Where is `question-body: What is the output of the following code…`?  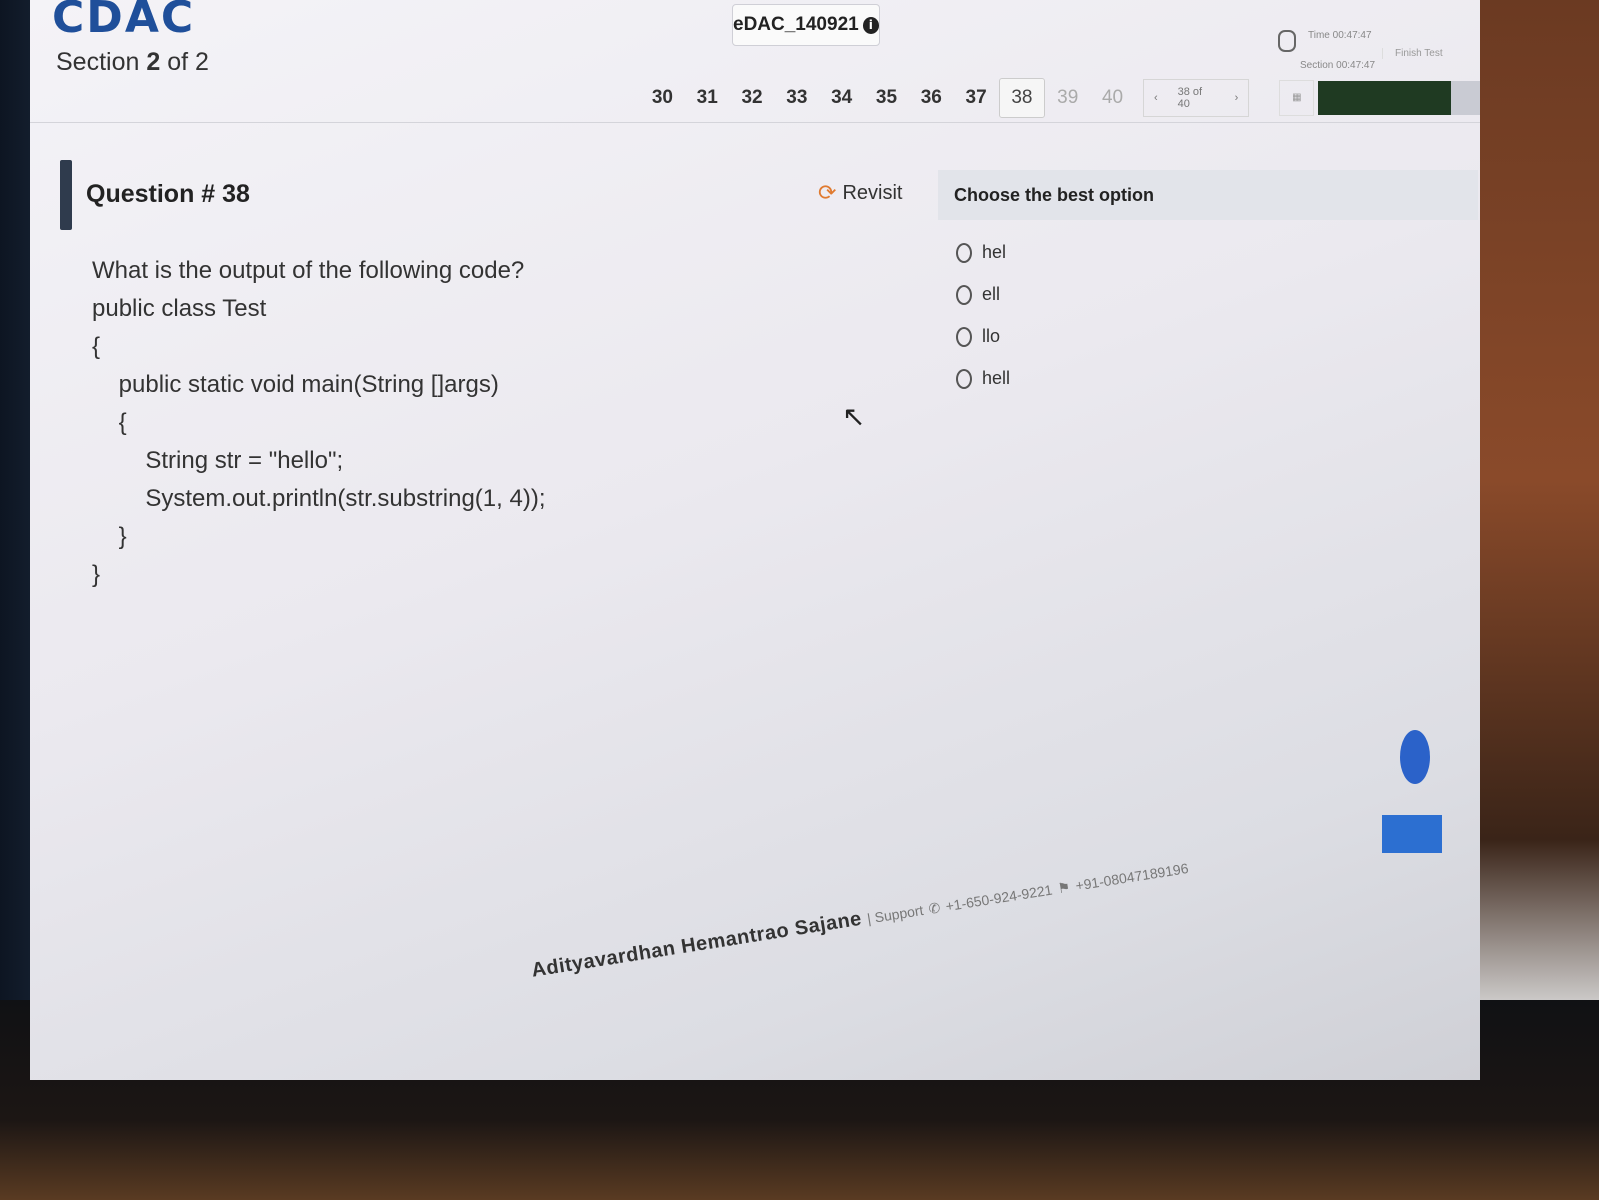 question-body: What is the output of the following code… is located at coordinates (318, 423).